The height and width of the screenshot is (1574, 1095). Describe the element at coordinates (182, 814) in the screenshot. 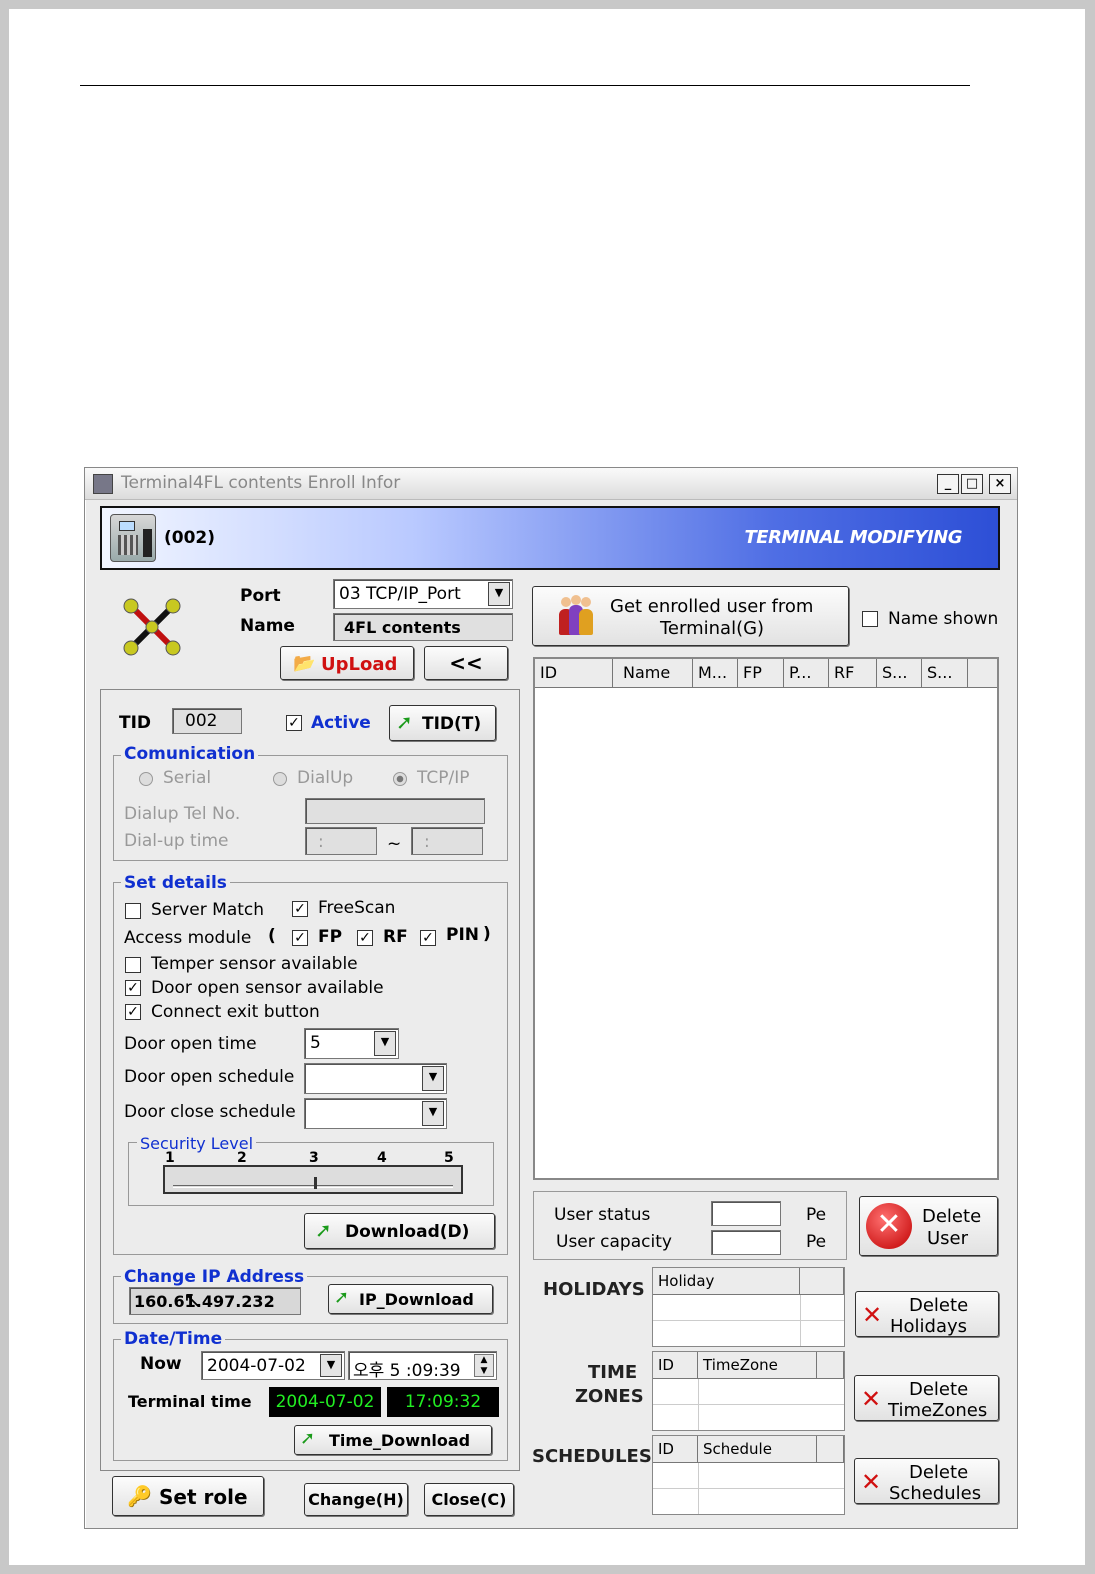

I see `dialup-tel-label: Dialup Tel No.` at that location.